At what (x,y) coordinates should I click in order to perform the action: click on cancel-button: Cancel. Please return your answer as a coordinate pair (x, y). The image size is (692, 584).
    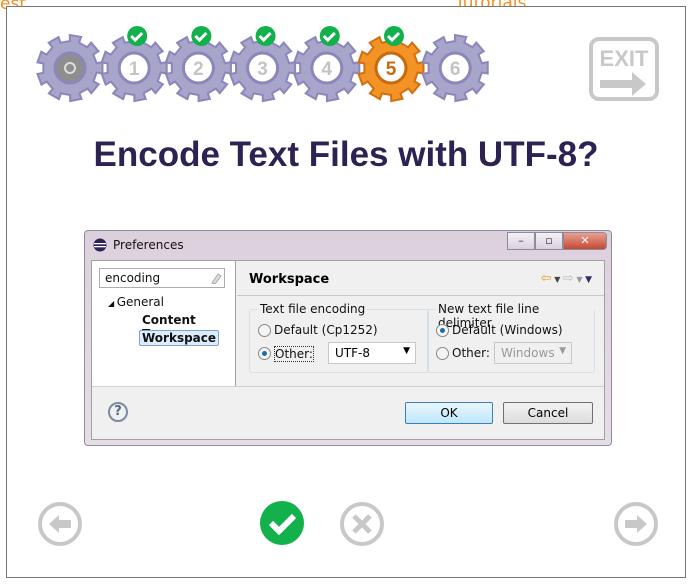
    Looking at the image, I should click on (548, 413).